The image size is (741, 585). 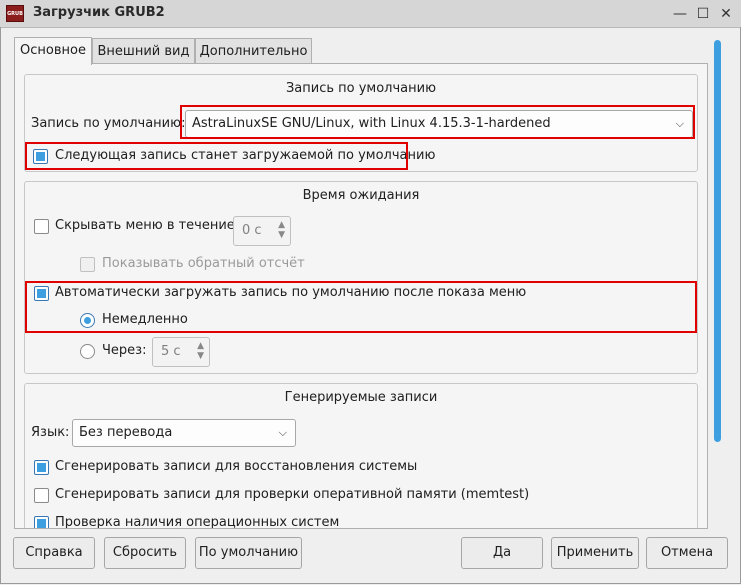 I want to click on os-prober-checkbox, so click(x=41, y=522).